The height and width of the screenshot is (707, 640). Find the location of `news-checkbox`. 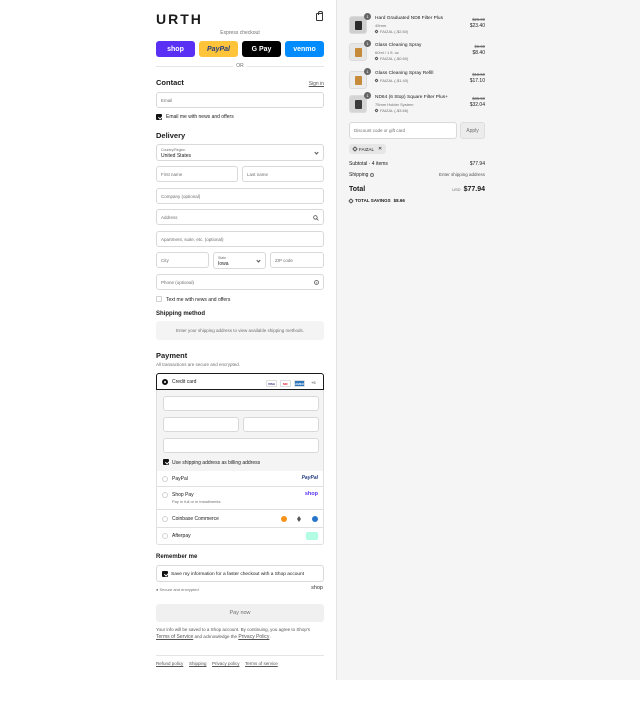

news-checkbox is located at coordinates (159, 117).